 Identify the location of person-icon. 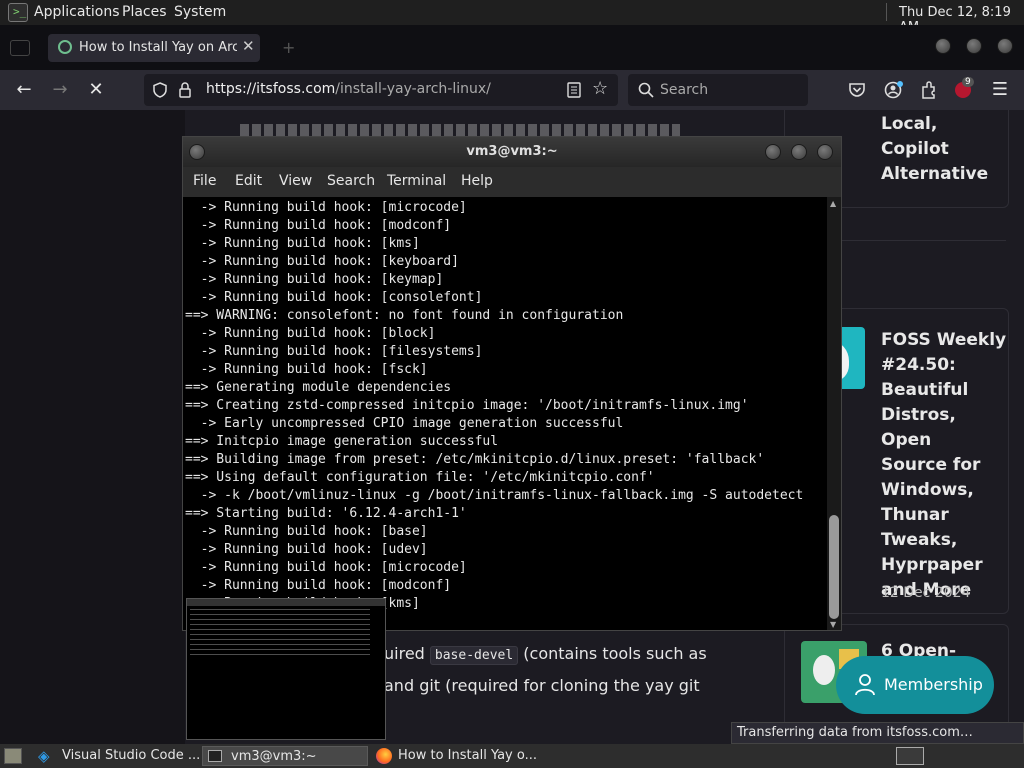
(865, 685).